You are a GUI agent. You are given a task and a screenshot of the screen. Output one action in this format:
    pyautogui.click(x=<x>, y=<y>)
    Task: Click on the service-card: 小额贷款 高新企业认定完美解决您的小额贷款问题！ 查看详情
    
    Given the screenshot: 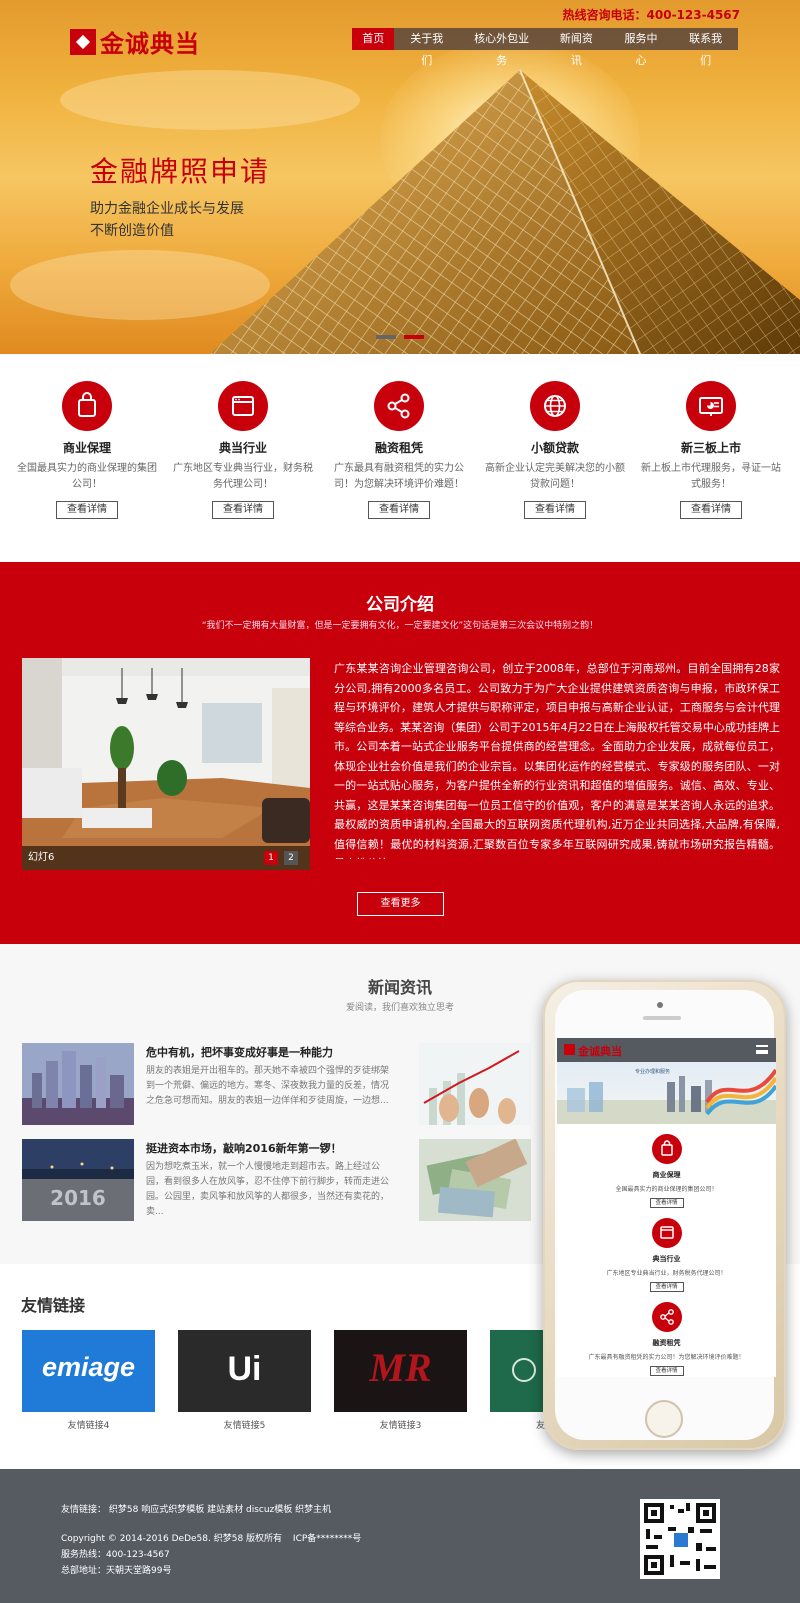 What is the action you would take?
    pyautogui.click(x=555, y=436)
    